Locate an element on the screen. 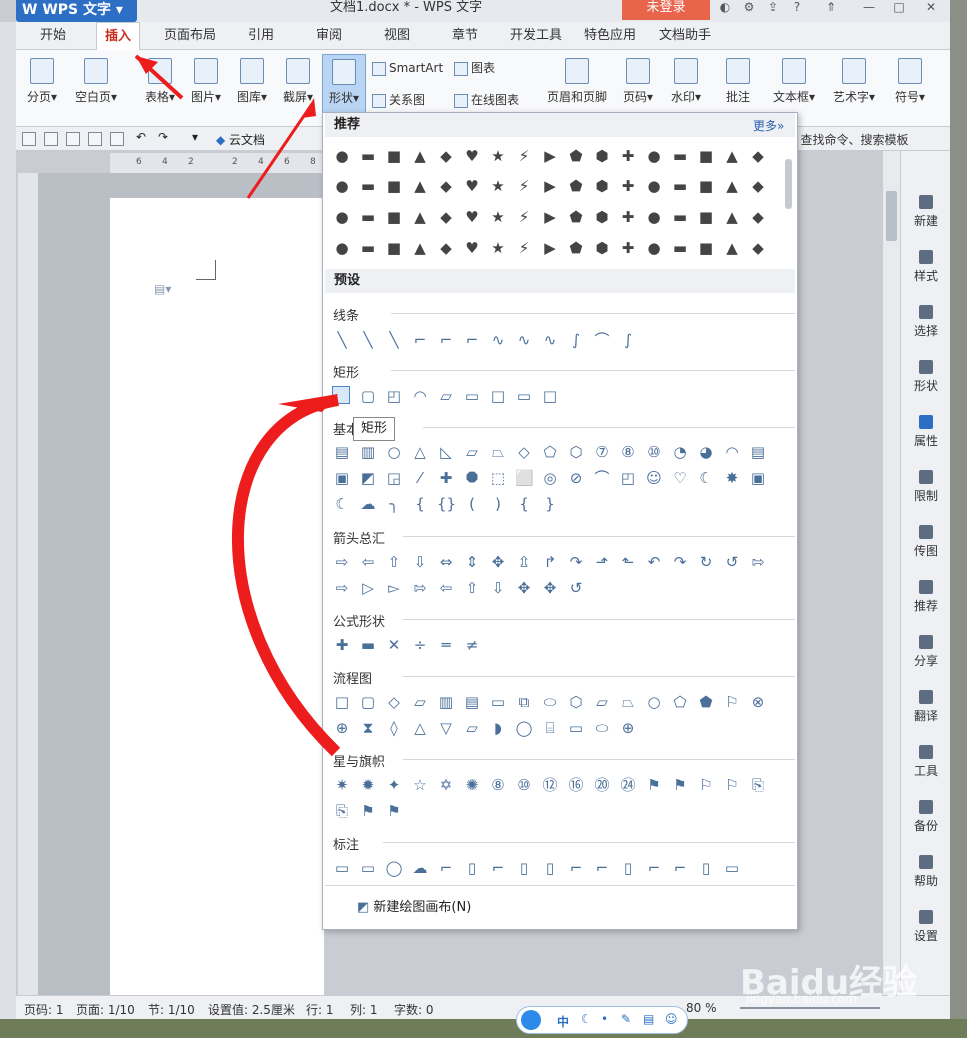  punctuation-icon: • is located at coordinates (604, 1019).